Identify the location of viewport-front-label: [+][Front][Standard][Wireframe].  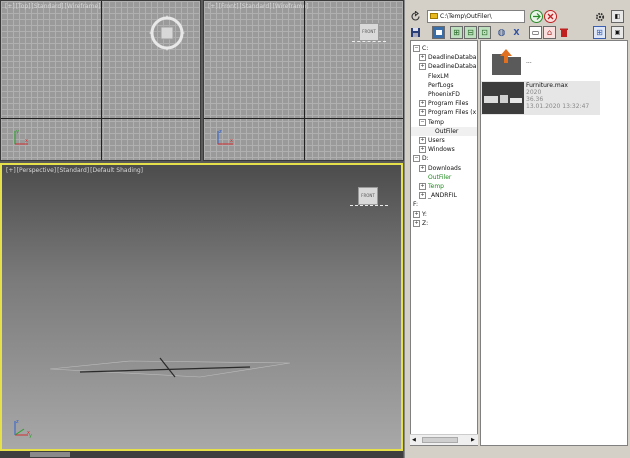
(259, 6).